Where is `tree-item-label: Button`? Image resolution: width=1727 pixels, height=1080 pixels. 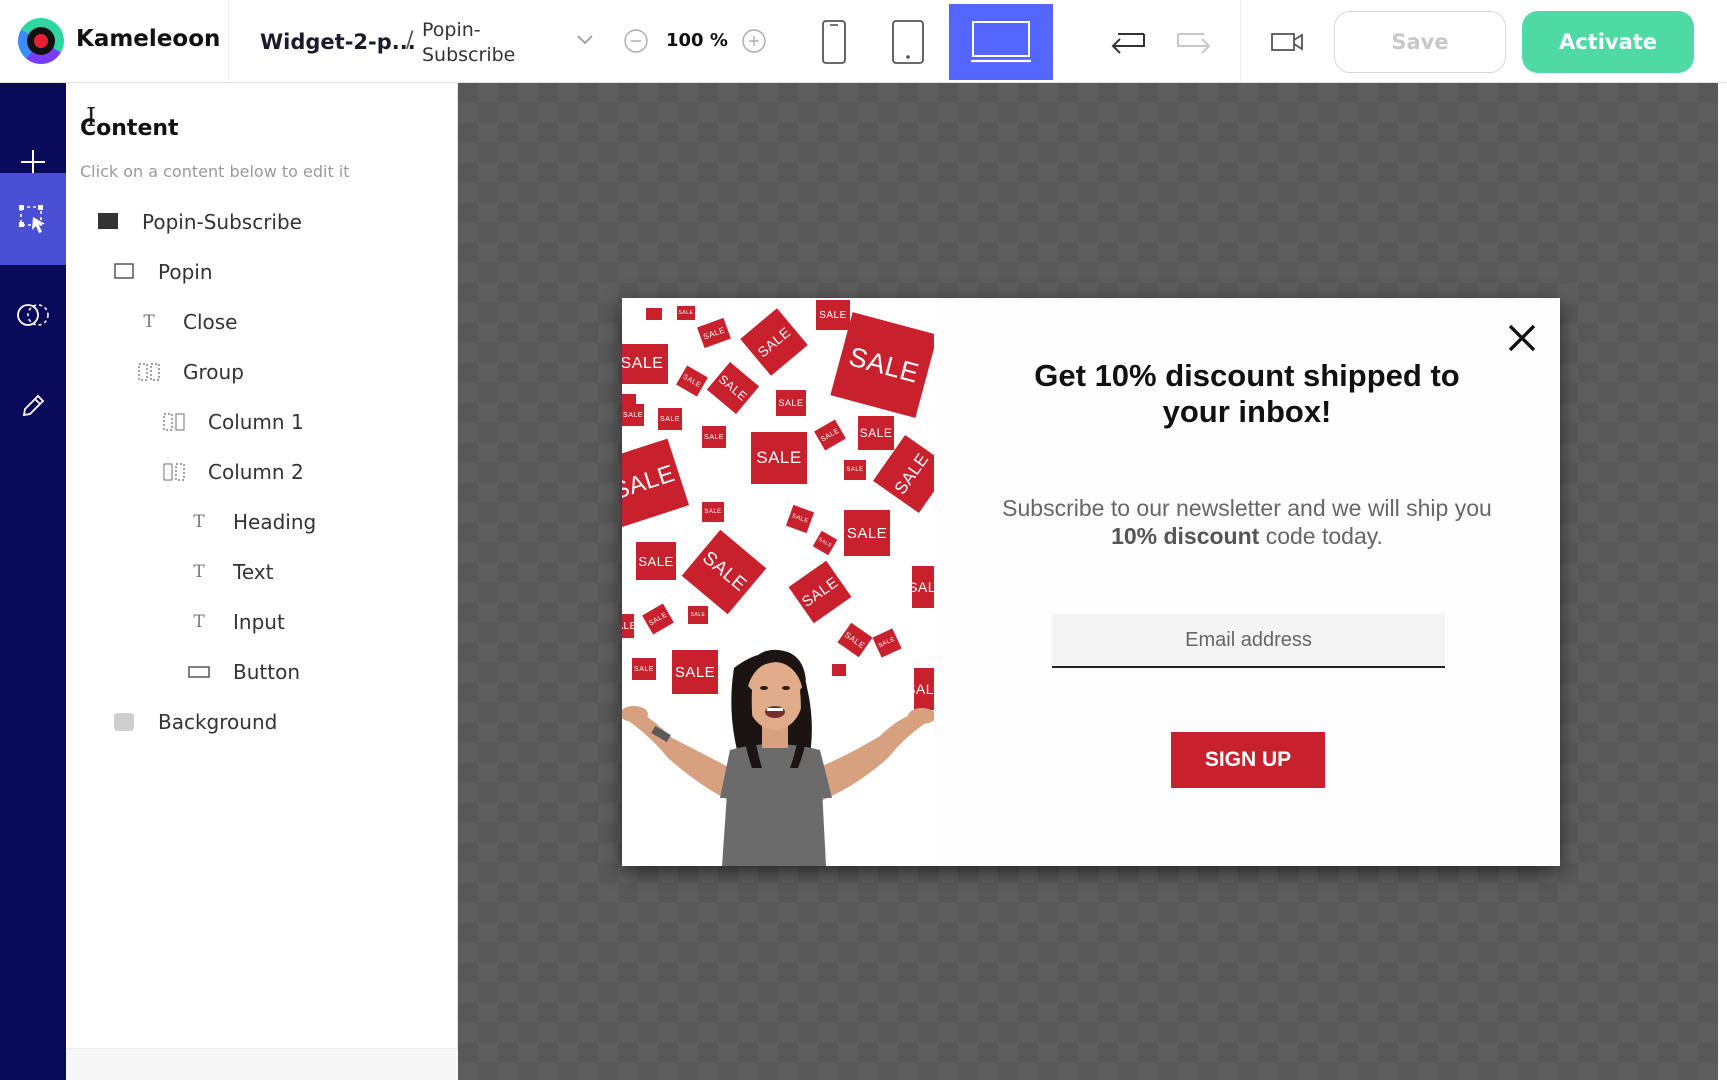 tree-item-label: Button is located at coordinates (266, 672).